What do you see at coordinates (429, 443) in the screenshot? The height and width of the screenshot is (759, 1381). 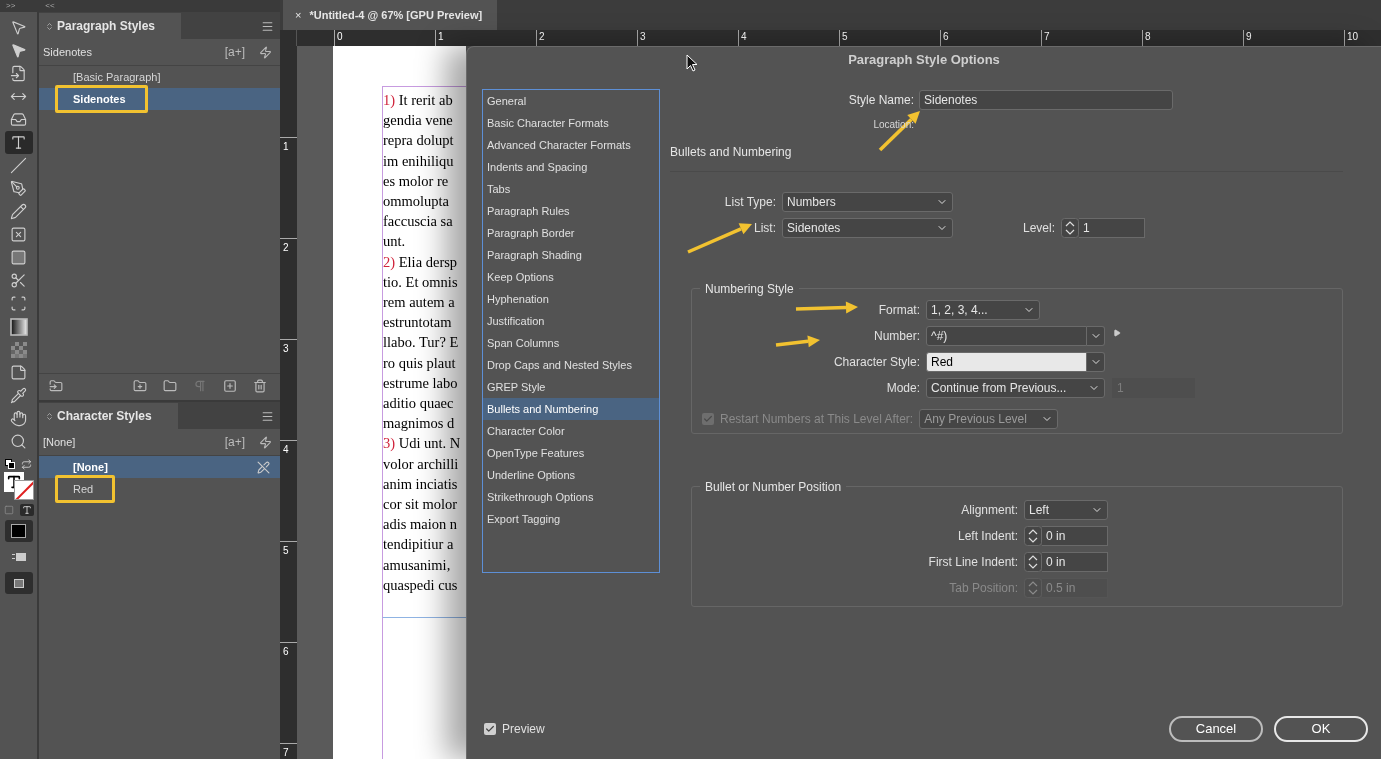 I see `body-text: Udi unt. N` at bounding box center [429, 443].